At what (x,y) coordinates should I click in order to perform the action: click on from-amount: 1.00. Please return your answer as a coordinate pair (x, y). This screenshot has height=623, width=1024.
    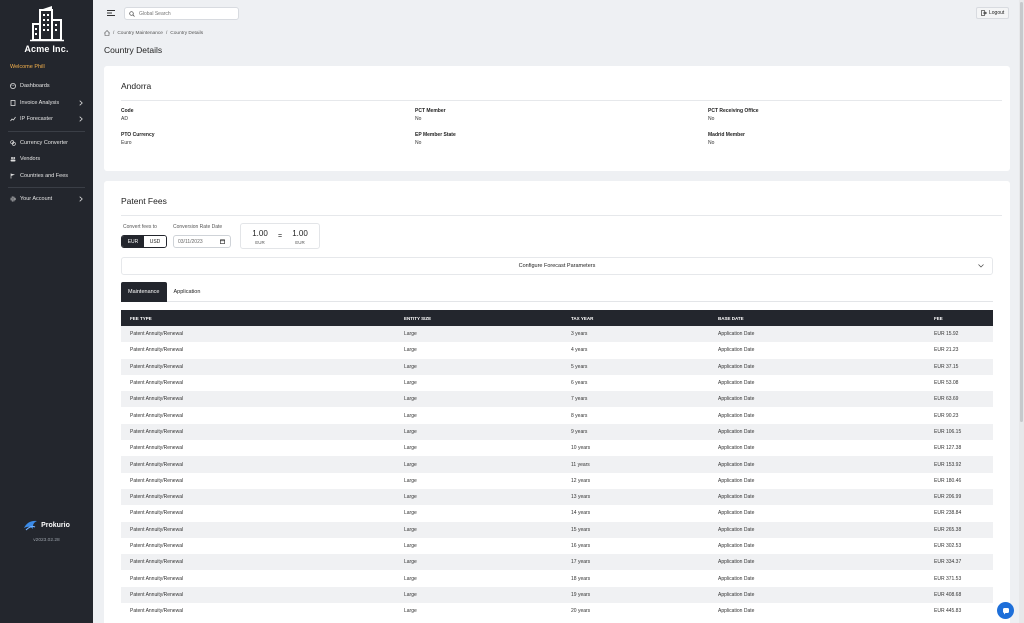
    Looking at the image, I should click on (260, 233).